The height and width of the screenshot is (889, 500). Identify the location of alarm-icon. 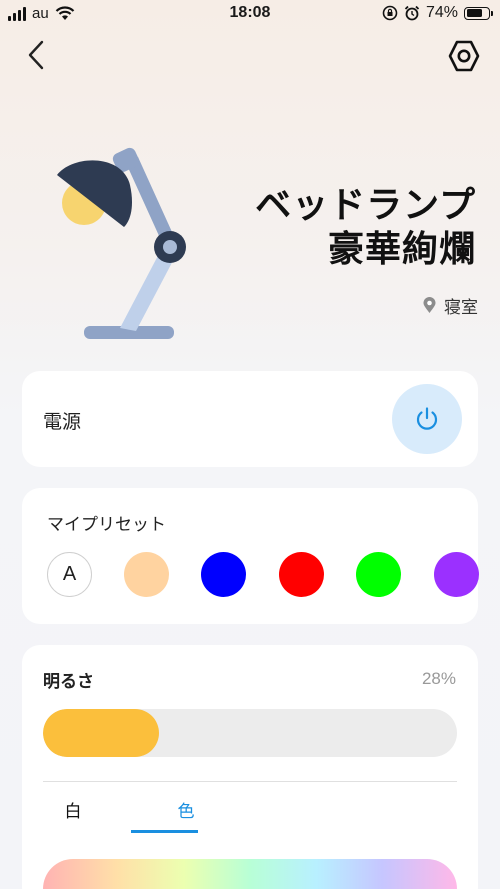
(412, 13).